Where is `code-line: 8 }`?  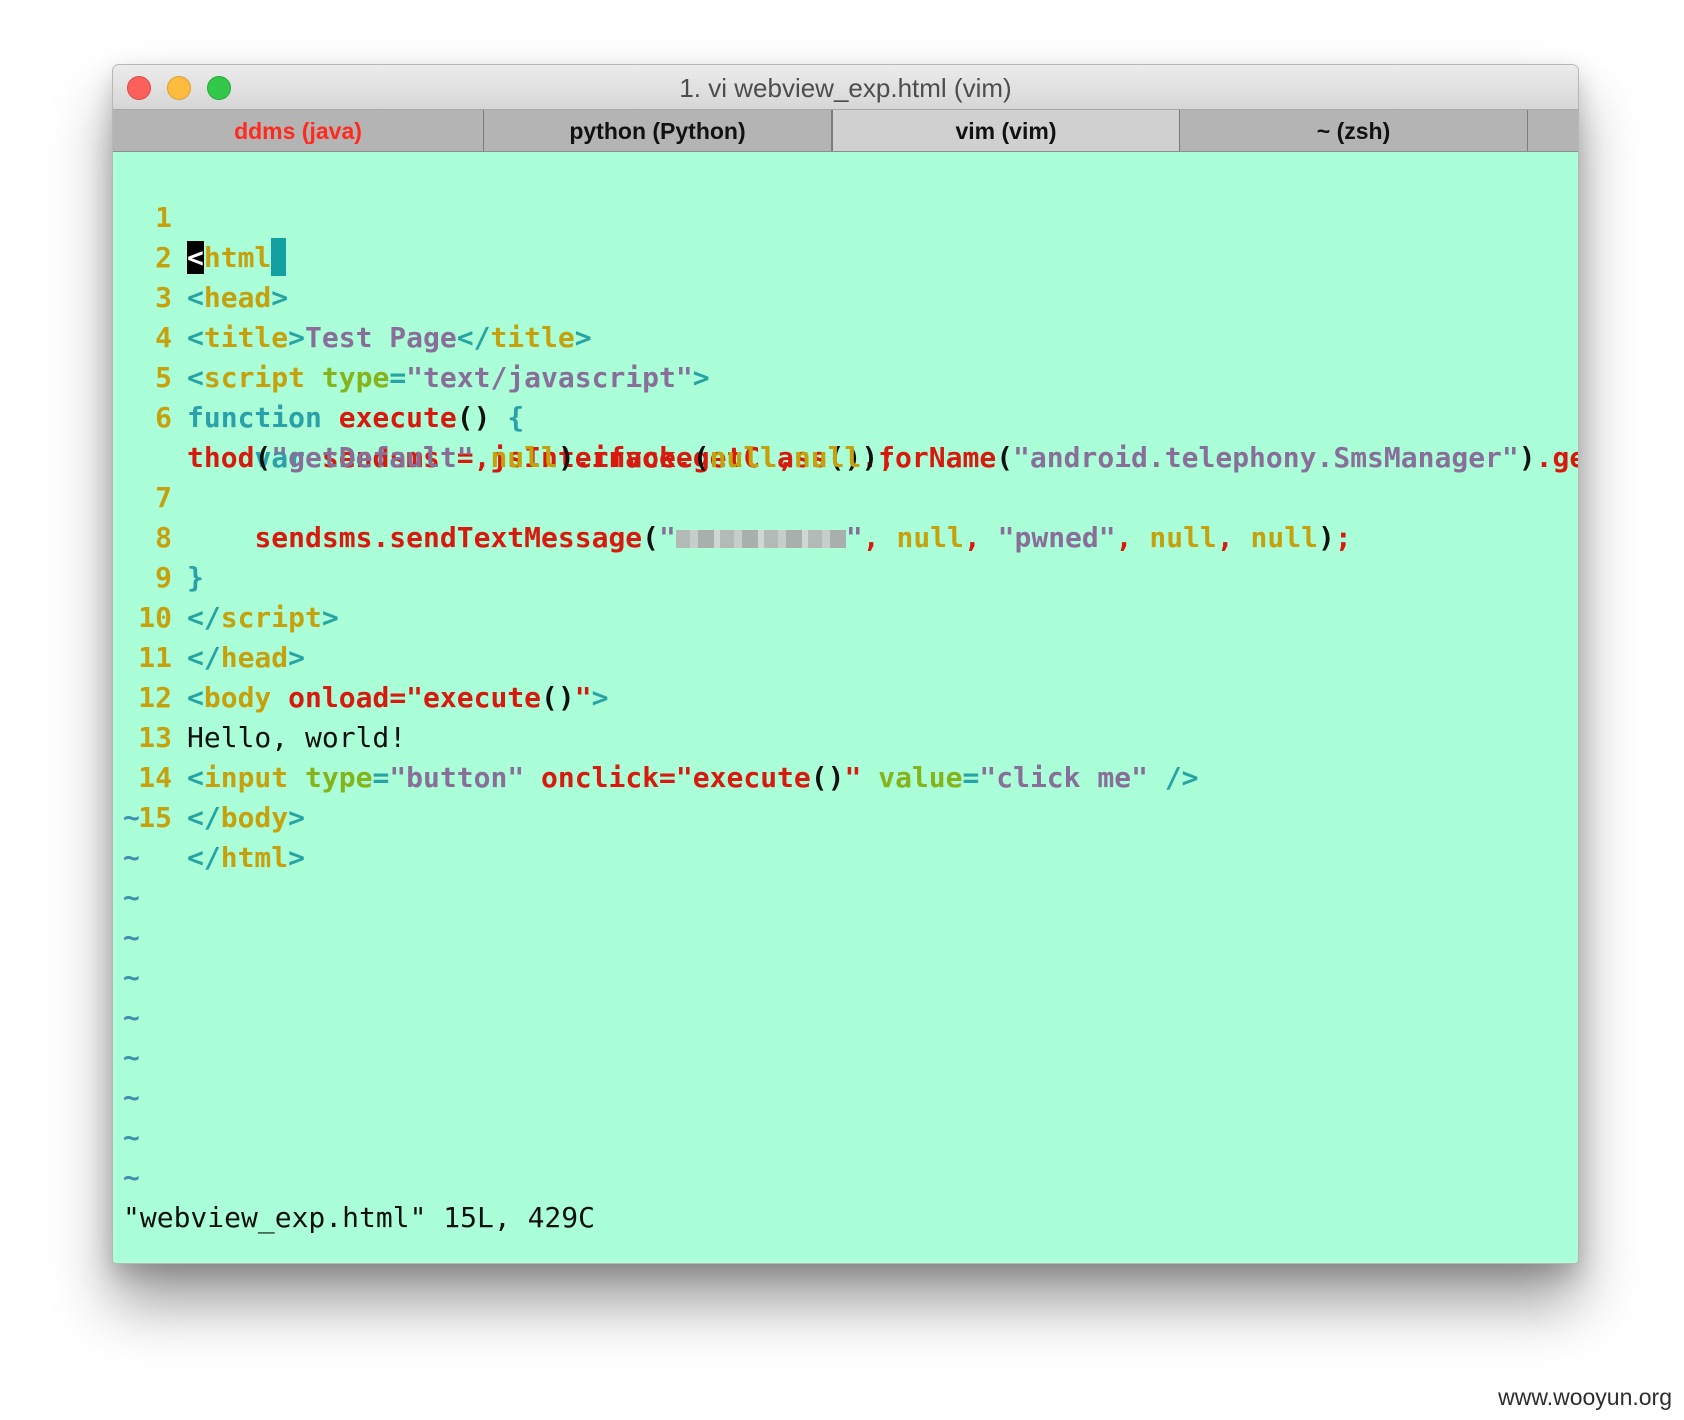 code-line: 8 } is located at coordinates (163, 536).